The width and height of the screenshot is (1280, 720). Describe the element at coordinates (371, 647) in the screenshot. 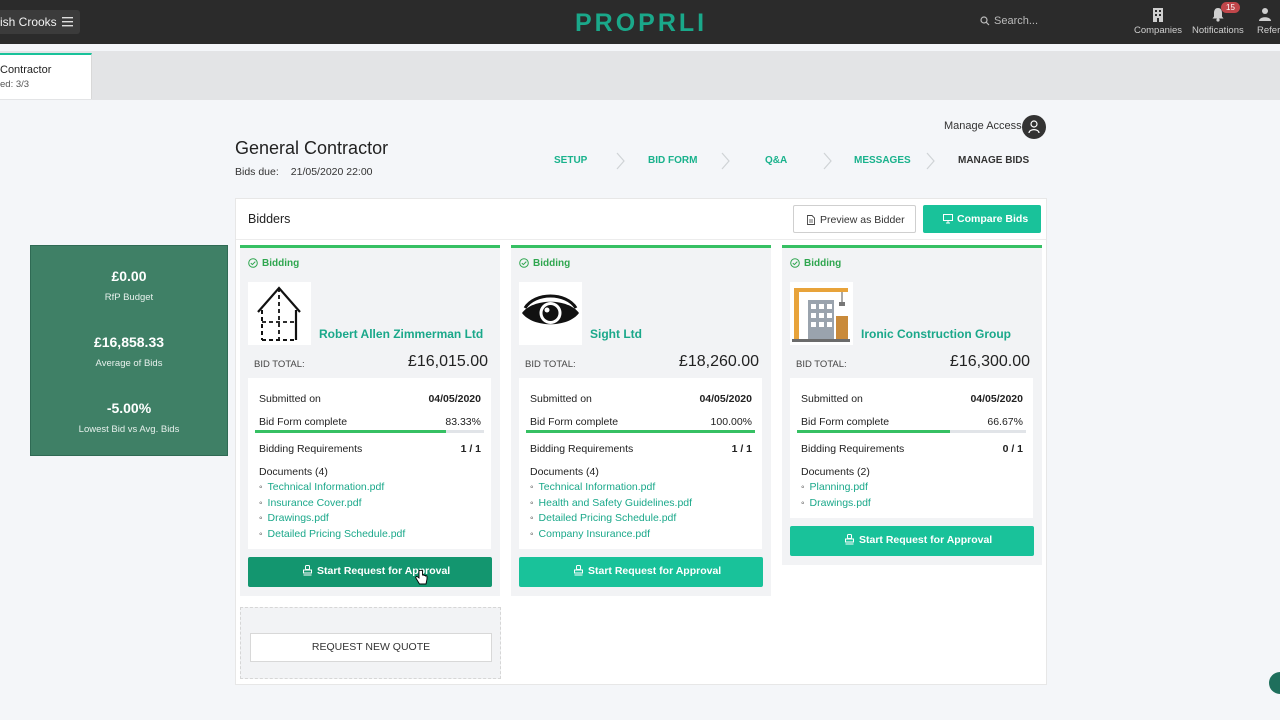

I see `request-new-quote-button: REQUEST NEW QUOTE` at that location.